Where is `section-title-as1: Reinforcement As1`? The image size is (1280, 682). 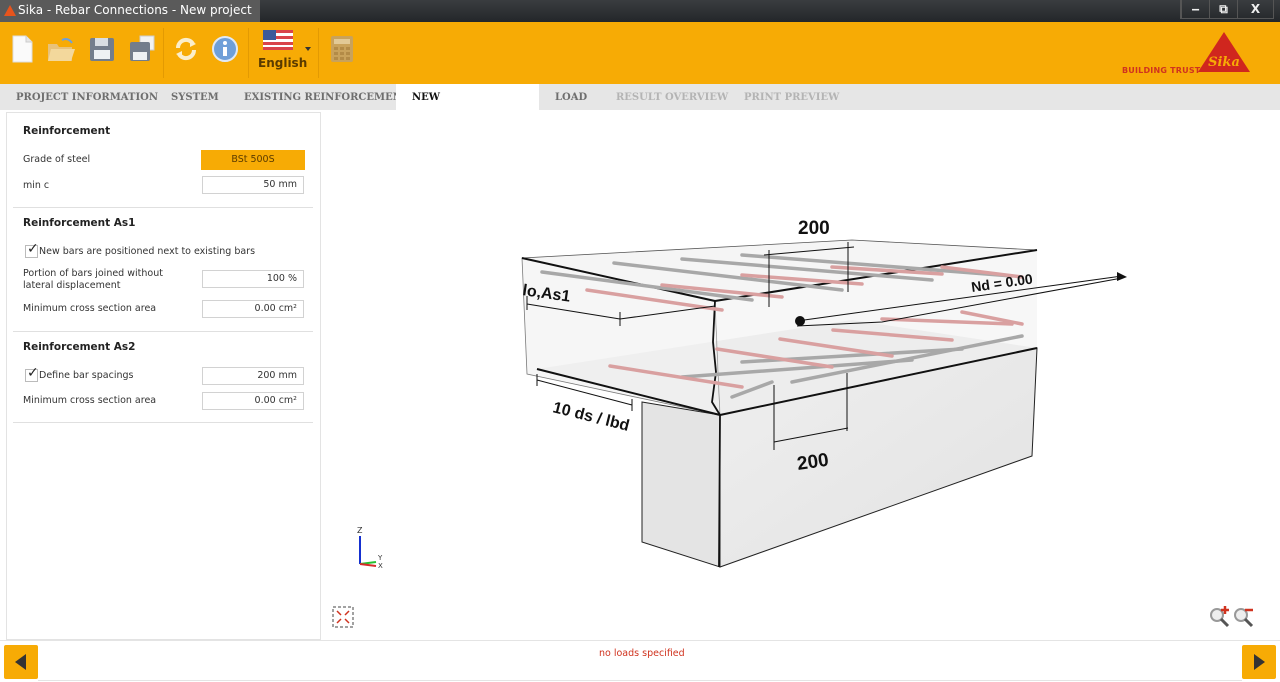
section-title-as1: Reinforcement As1 is located at coordinates (79, 223).